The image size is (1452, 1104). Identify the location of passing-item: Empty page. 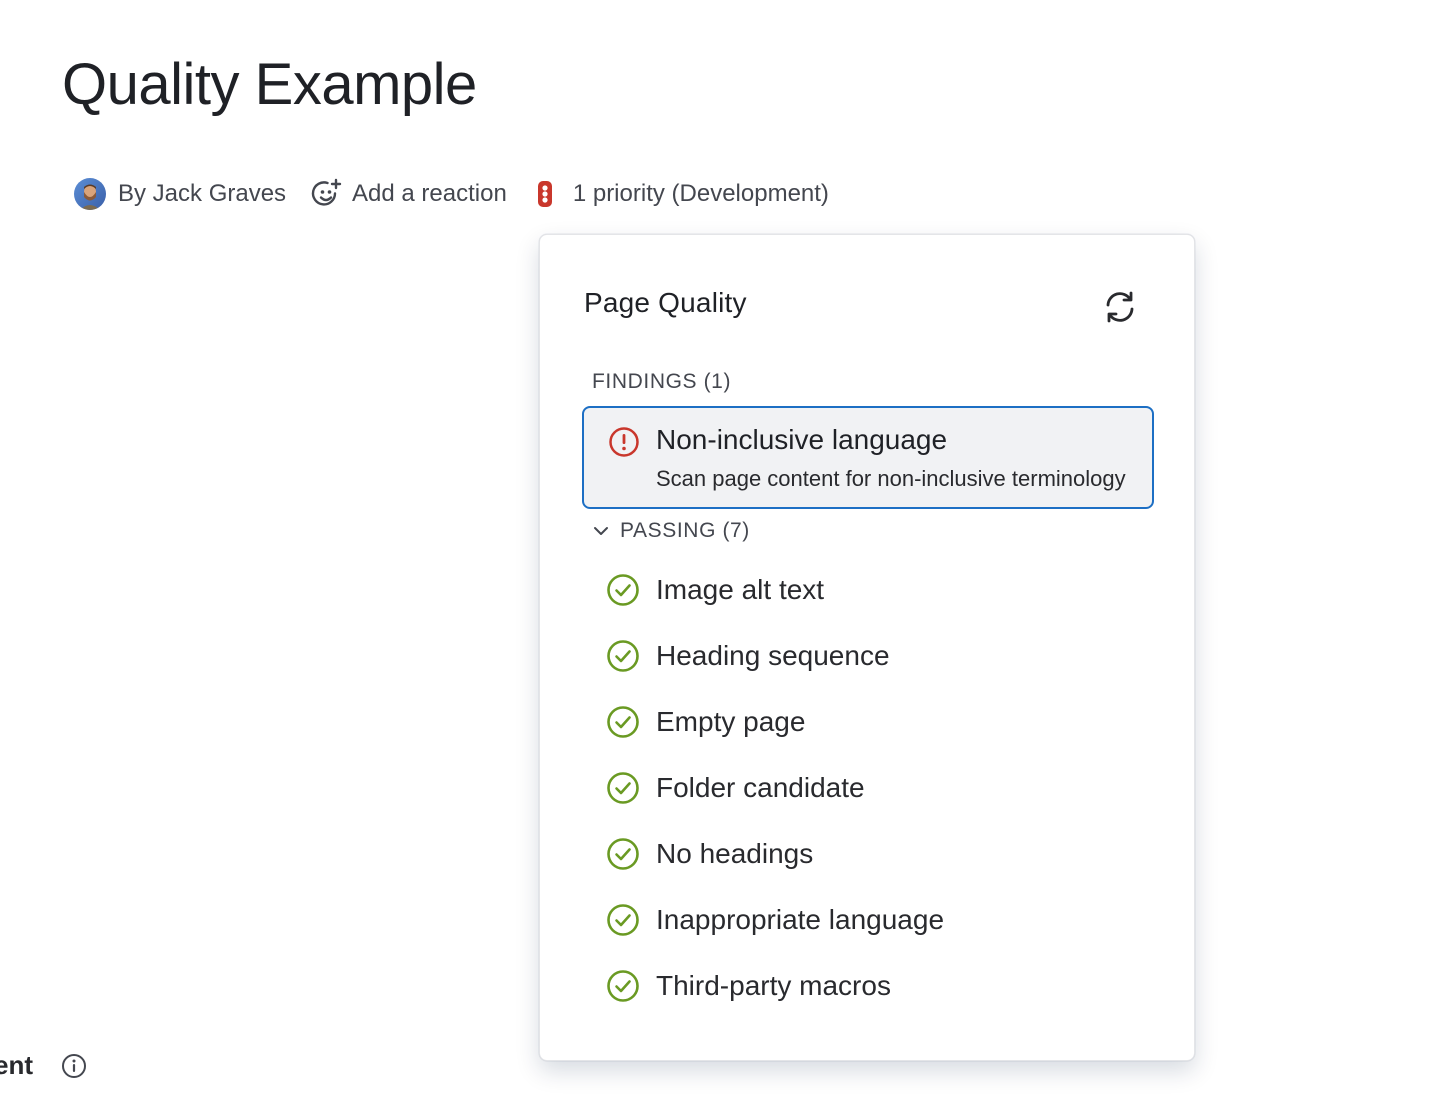
(775, 722).